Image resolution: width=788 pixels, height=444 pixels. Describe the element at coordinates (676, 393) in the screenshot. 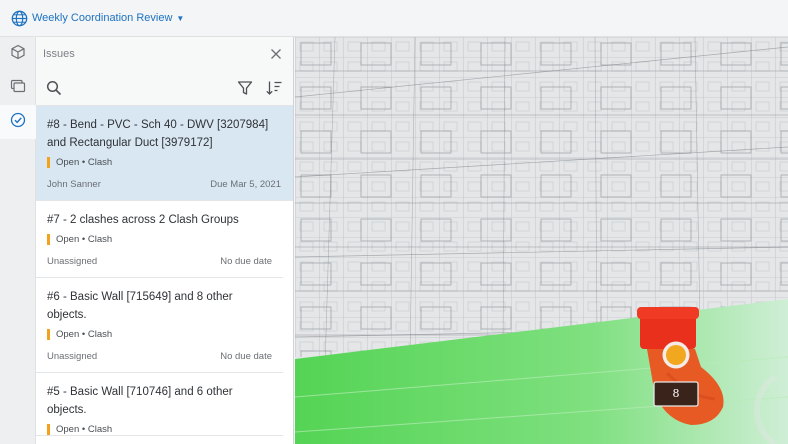

I see `issue-pin-label: 8` at that location.